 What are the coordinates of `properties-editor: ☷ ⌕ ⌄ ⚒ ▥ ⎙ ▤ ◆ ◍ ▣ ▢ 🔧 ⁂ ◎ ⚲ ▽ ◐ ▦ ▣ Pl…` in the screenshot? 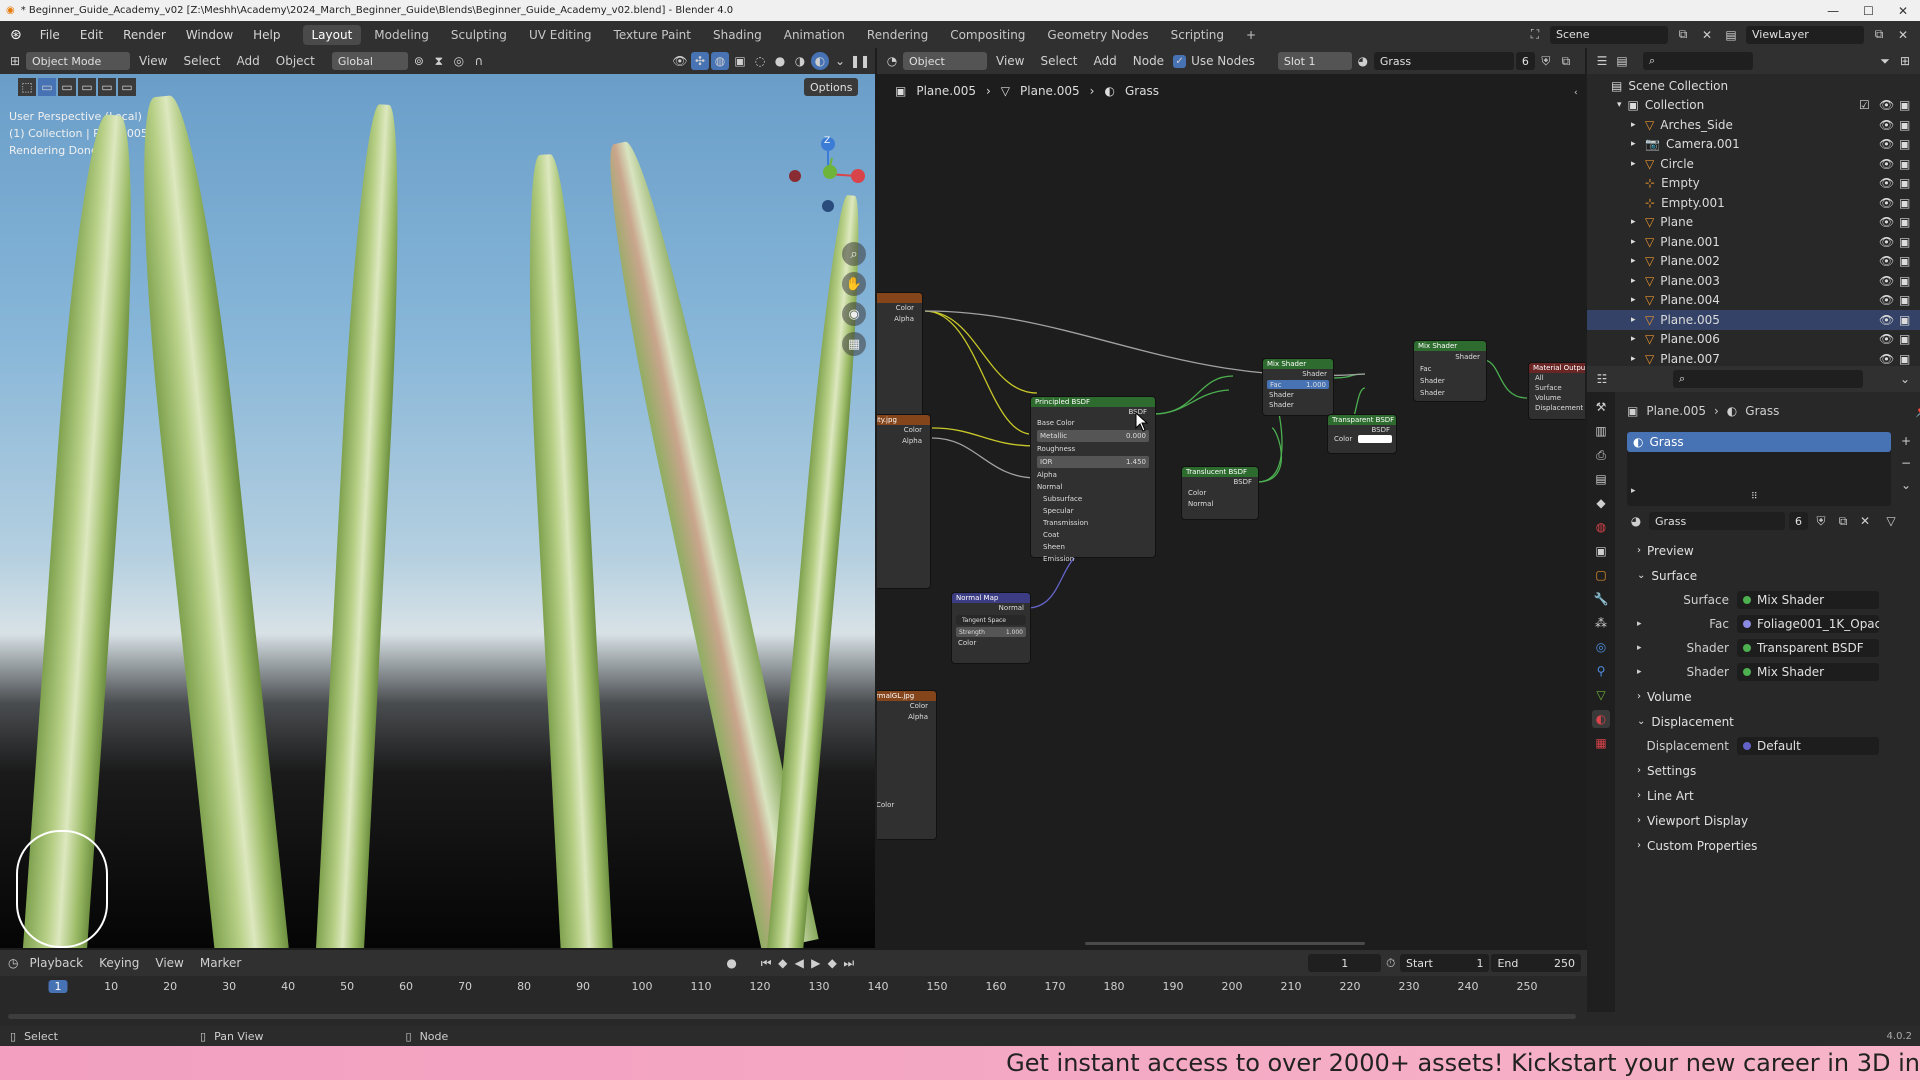 It's located at (1753, 698).